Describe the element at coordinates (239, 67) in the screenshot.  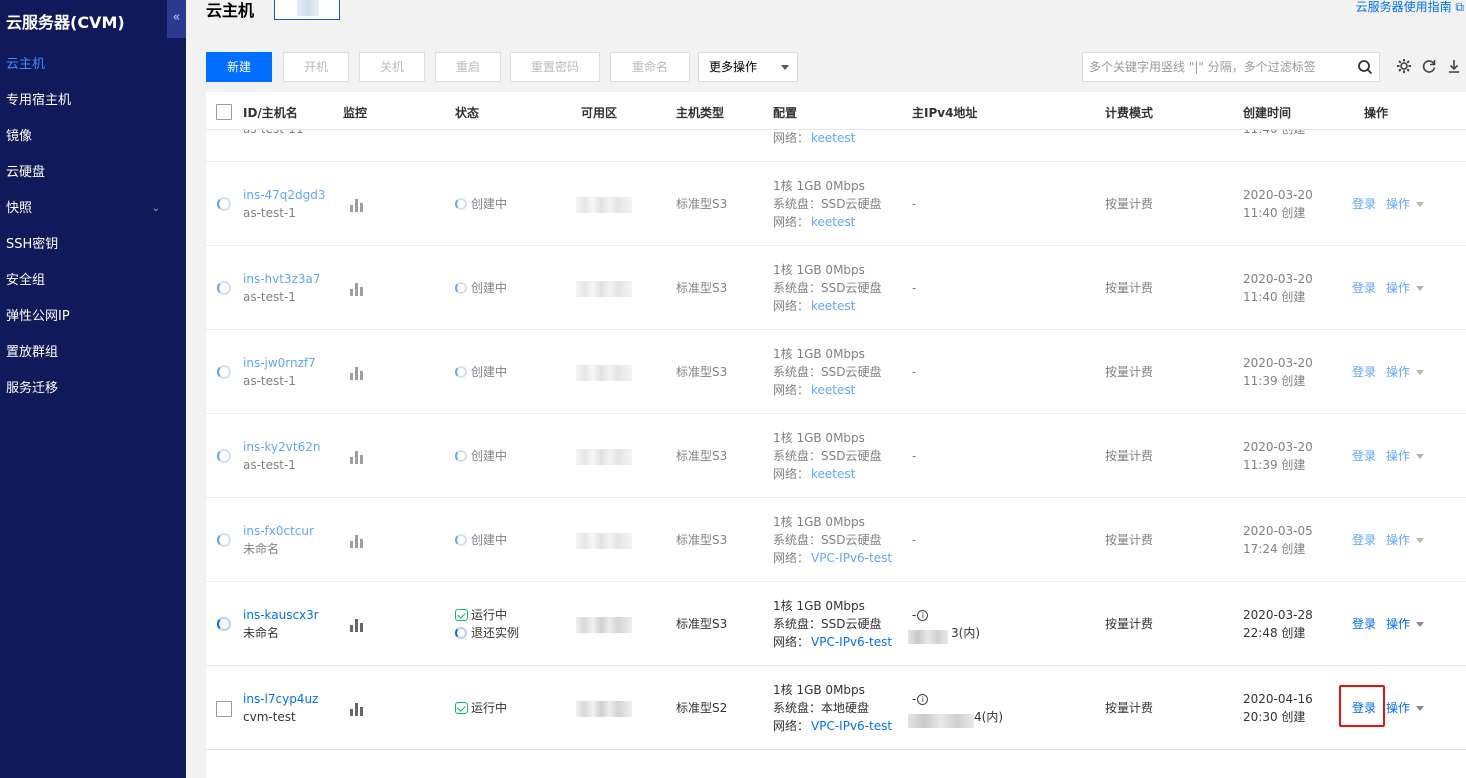
I see `new-button: 新建` at that location.